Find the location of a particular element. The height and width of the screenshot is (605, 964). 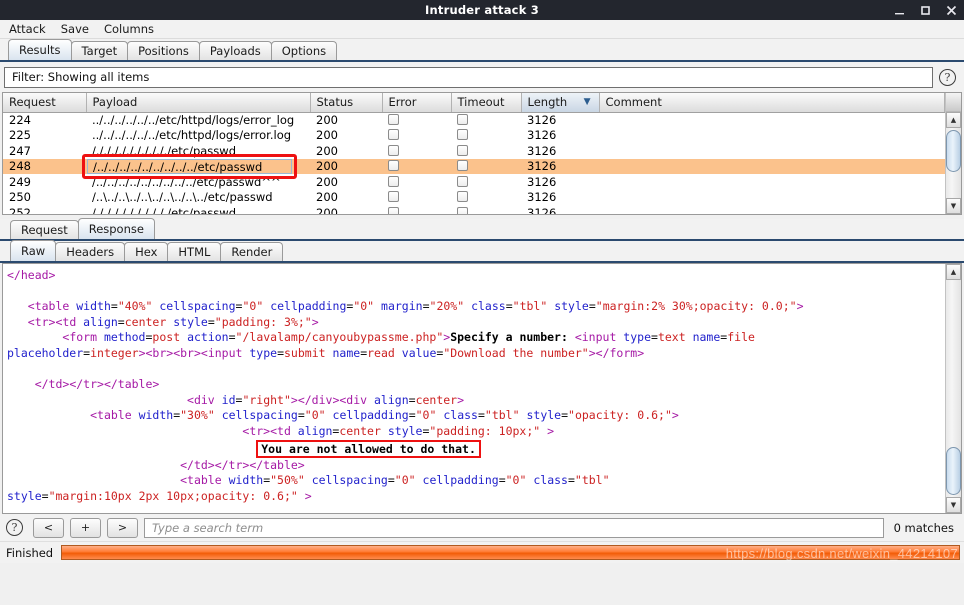

column-header-length: Length ▼ is located at coordinates (560, 103).